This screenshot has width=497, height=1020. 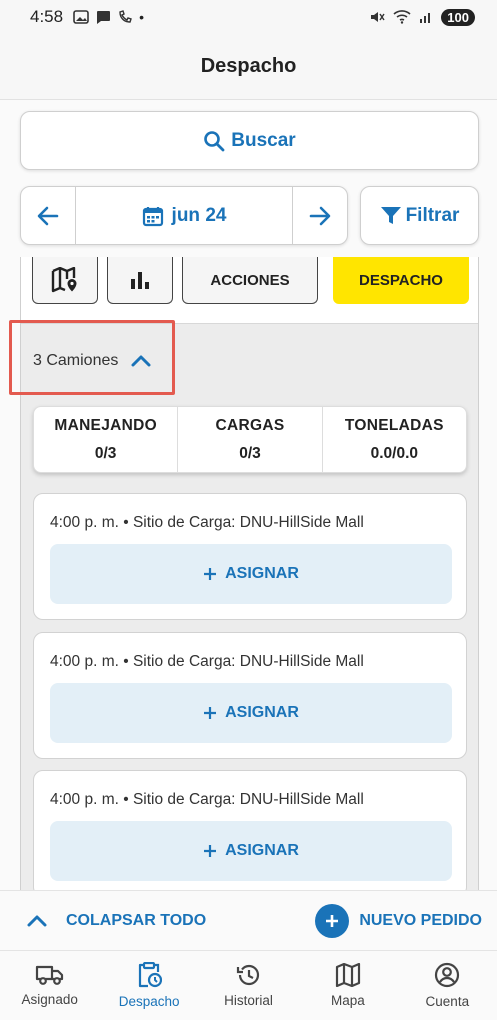 I want to click on previous-day-button, so click(x=48, y=215).